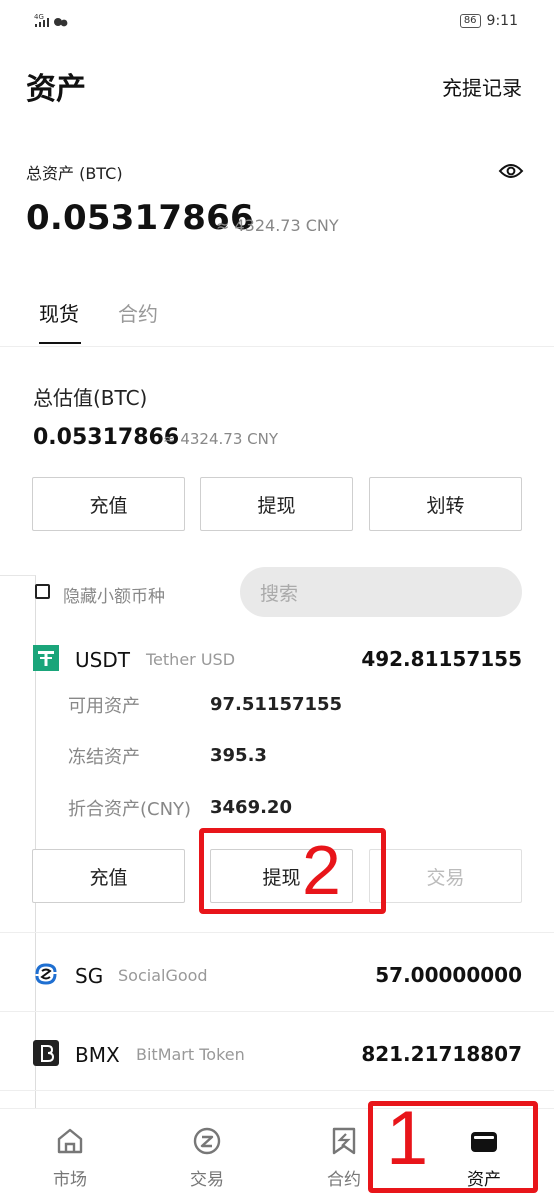 The height and width of the screenshot is (1196, 554). What do you see at coordinates (39, 17) in the screenshot?
I see `network-type: 4G` at bounding box center [39, 17].